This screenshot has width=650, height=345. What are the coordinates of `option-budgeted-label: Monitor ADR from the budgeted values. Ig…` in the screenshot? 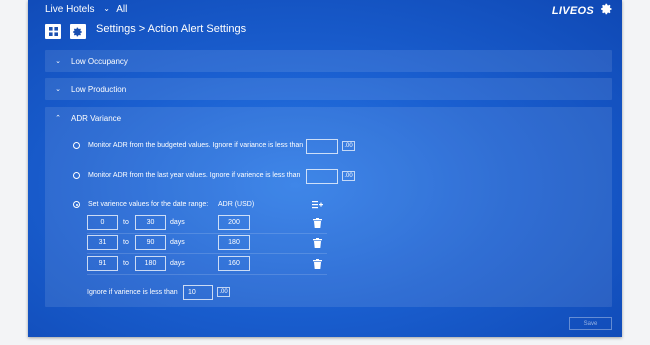 It's located at (196, 145).